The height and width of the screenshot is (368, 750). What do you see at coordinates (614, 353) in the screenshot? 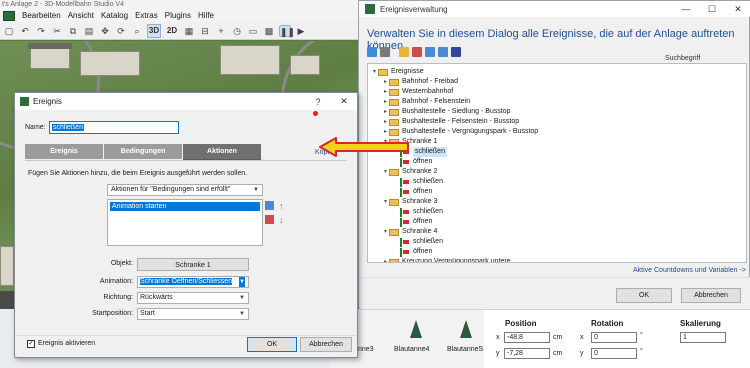
I see `rotation-y-field: 0` at bounding box center [614, 353].